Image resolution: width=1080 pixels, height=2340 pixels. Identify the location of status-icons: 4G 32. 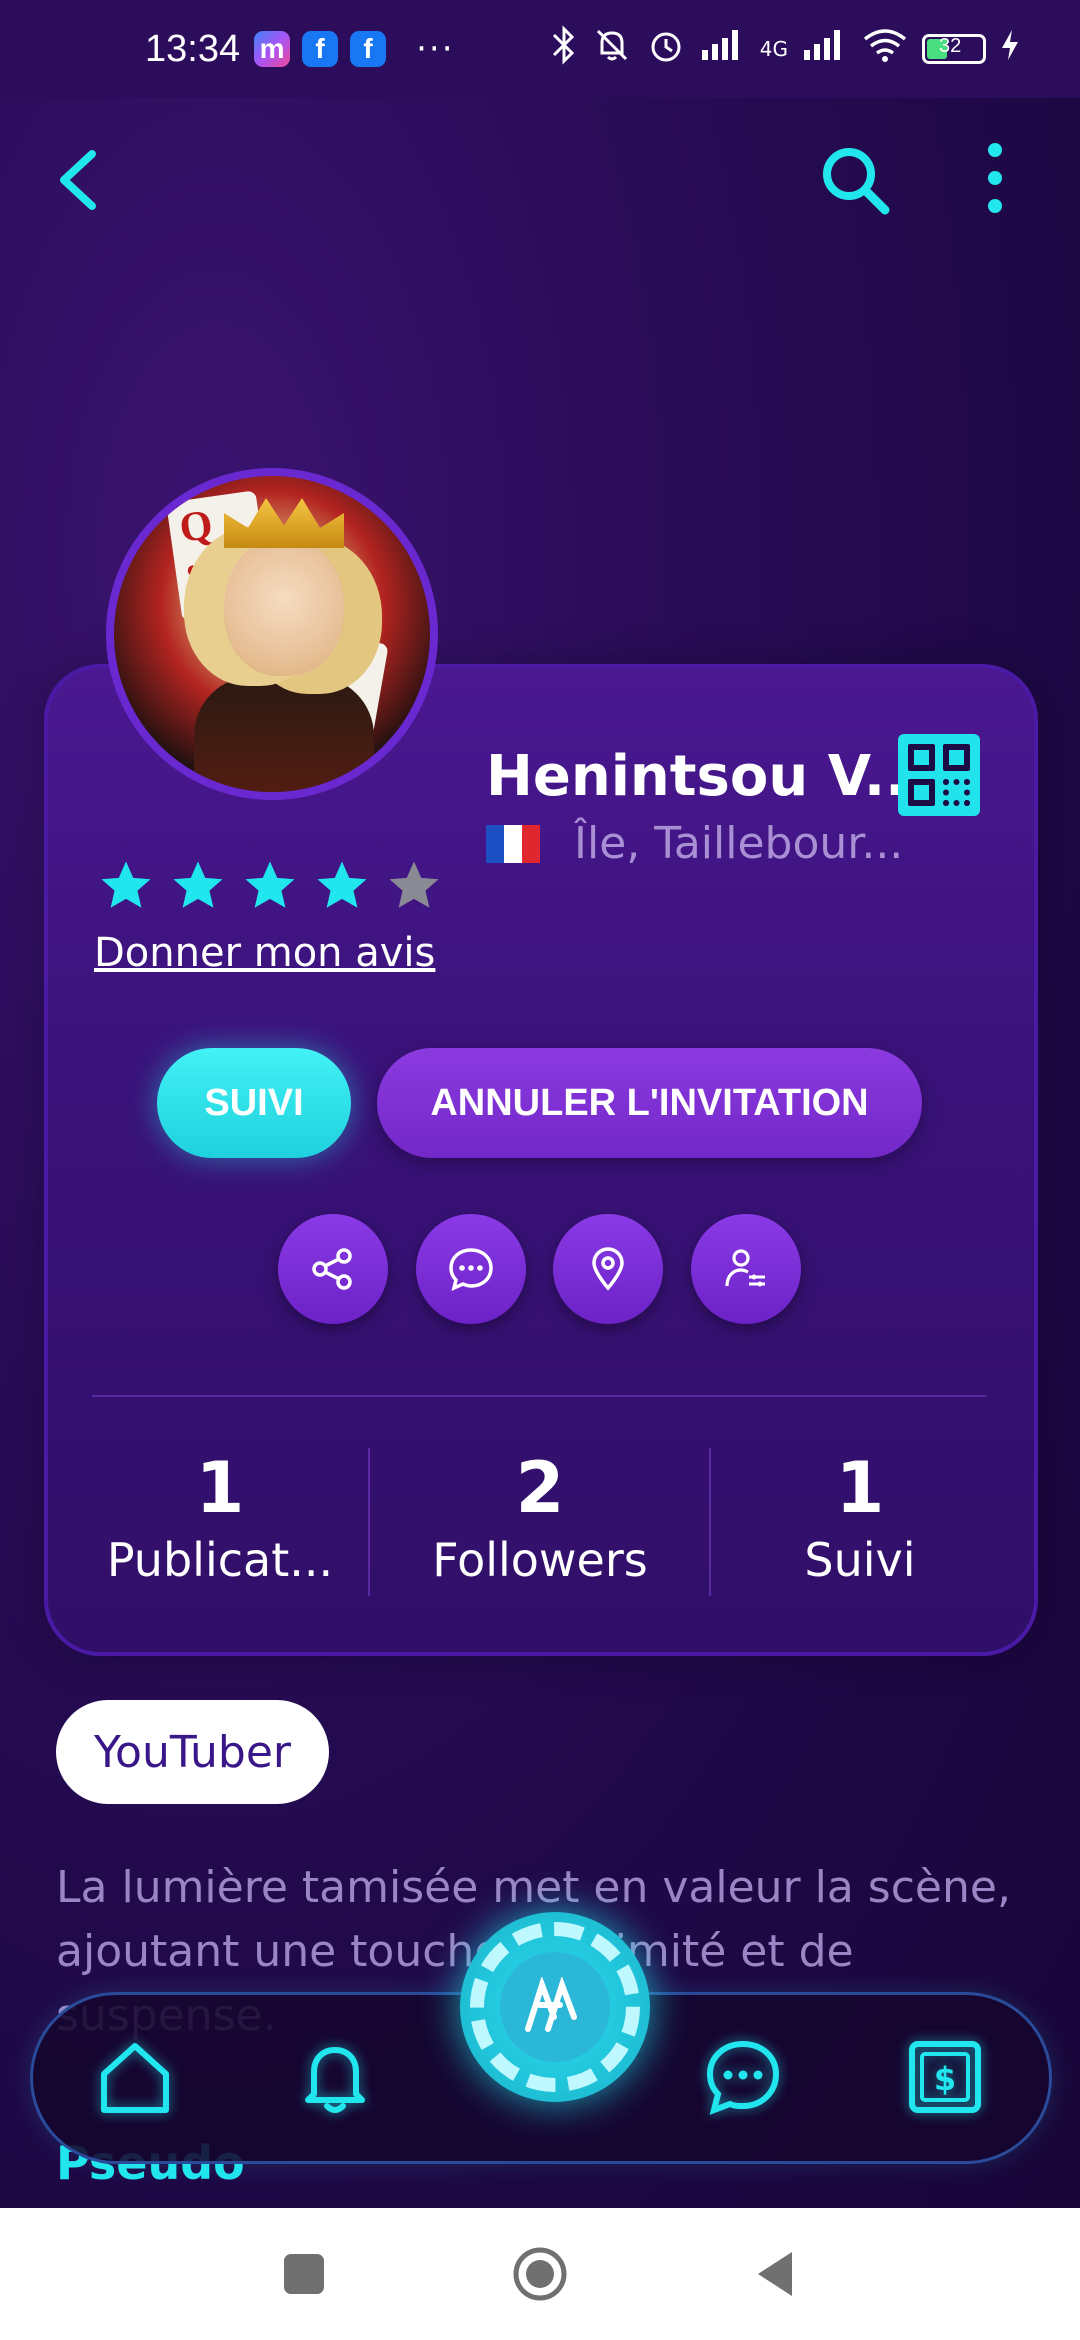
(785, 49).